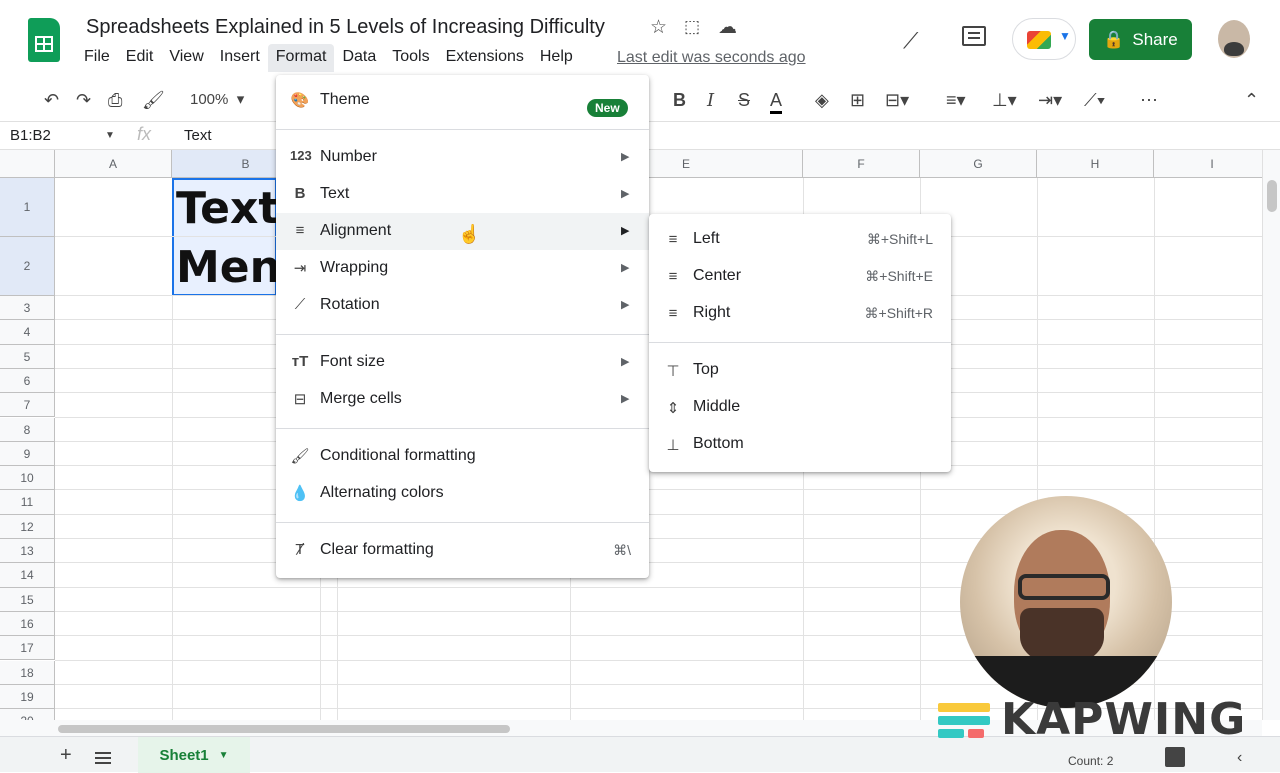 Image resolution: width=1280 pixels, height=773 pixels. What do you see at coordinates (857, 100) in the screenshot?
I see `borders-icon: ⊞` at bounding box center [857, 100].